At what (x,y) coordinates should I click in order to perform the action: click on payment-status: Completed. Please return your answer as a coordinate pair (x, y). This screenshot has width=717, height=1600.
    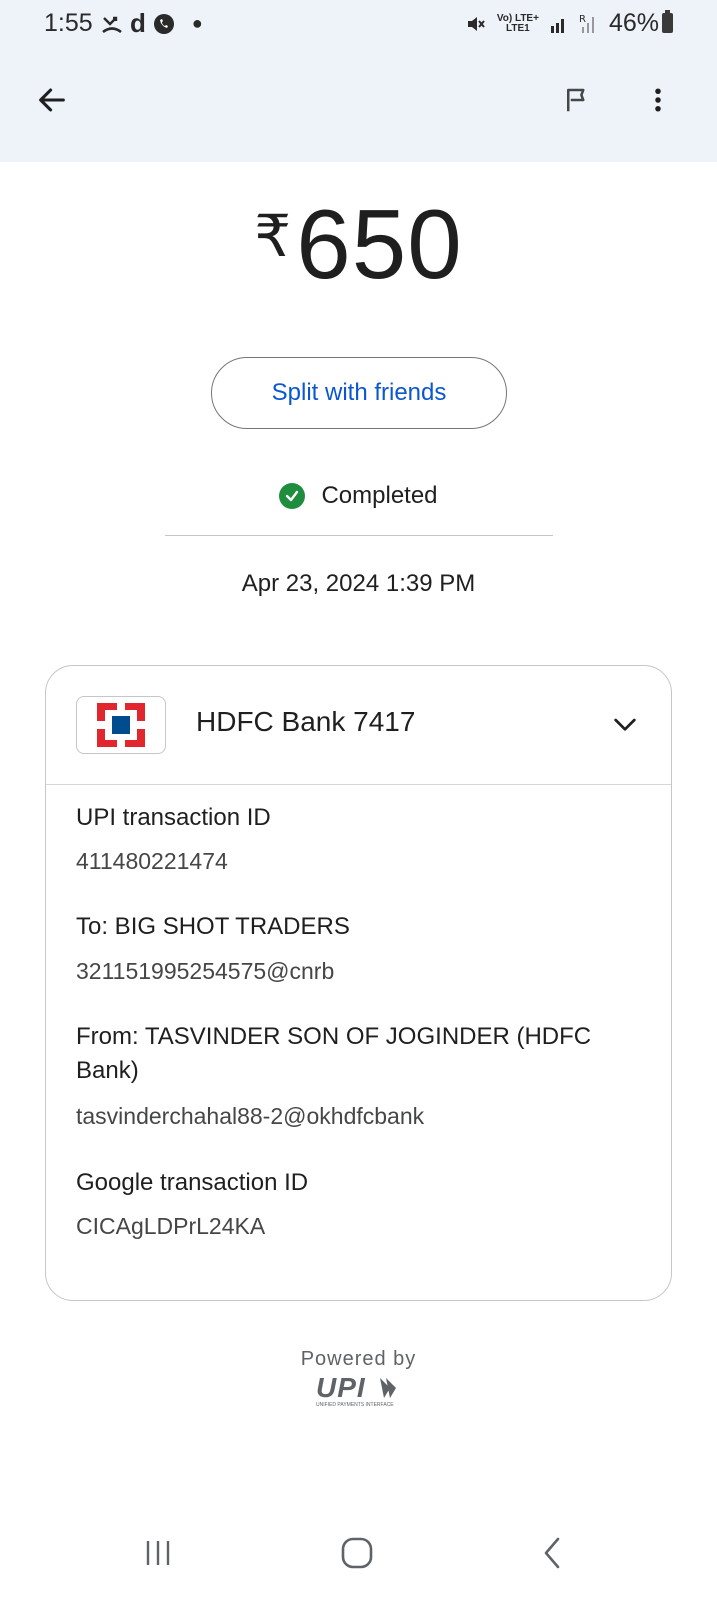
    Looking at the image, I should click on (358, 496).